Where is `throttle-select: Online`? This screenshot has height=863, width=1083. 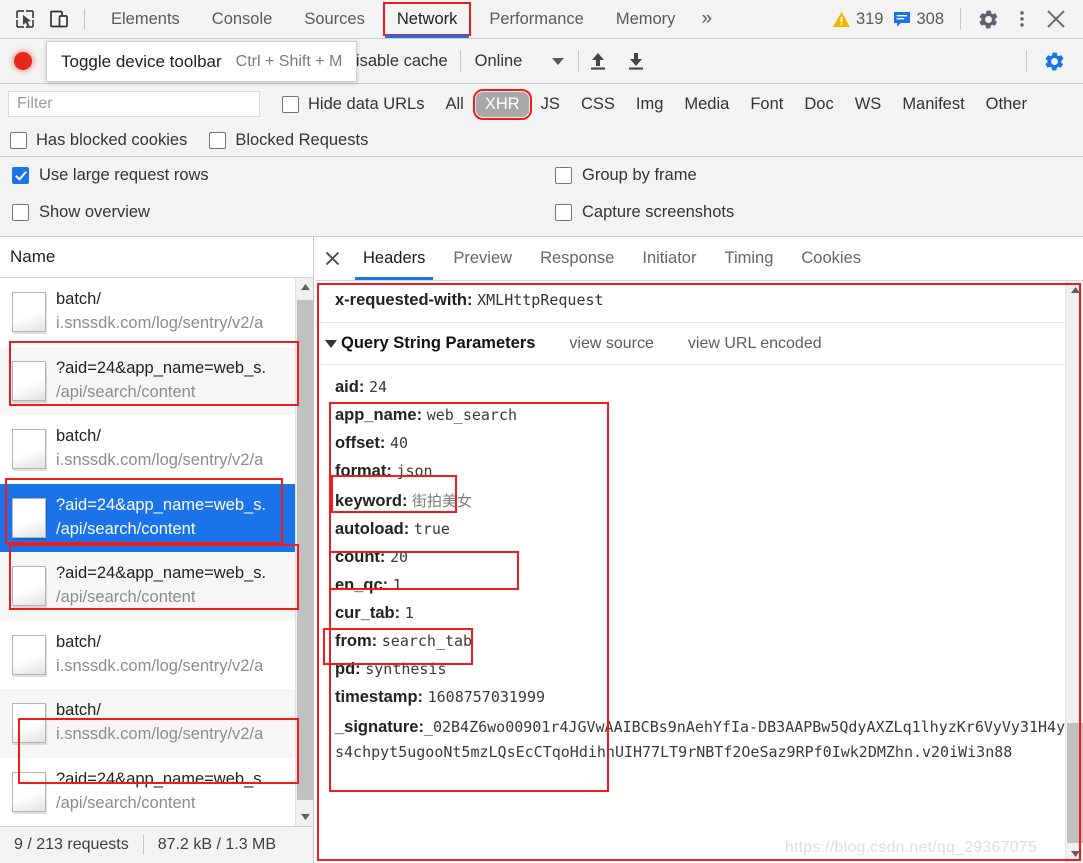 throttle-select: Online is located at coordinates (520, 61).